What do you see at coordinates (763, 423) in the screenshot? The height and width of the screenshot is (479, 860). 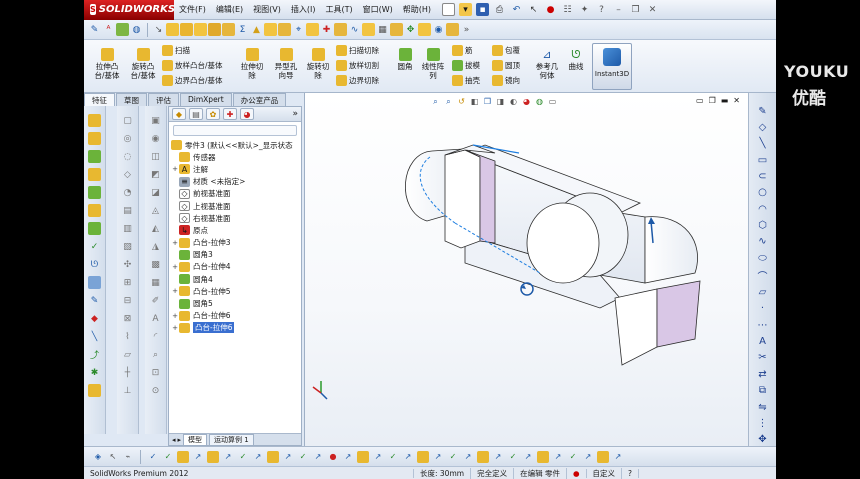 I see `linear-sketch-pattern-icon: ⋮` at bounding box center [763, 423].